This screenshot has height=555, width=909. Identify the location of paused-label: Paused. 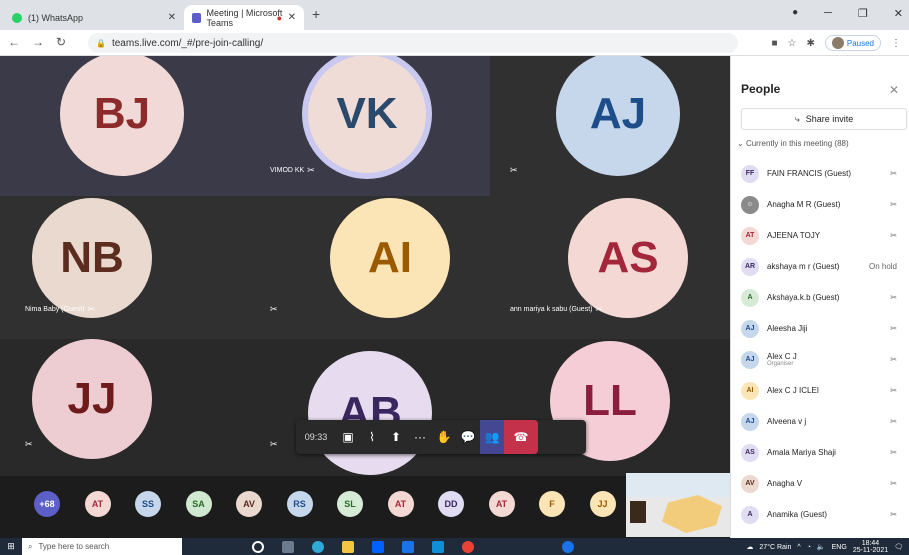
(860, 43).